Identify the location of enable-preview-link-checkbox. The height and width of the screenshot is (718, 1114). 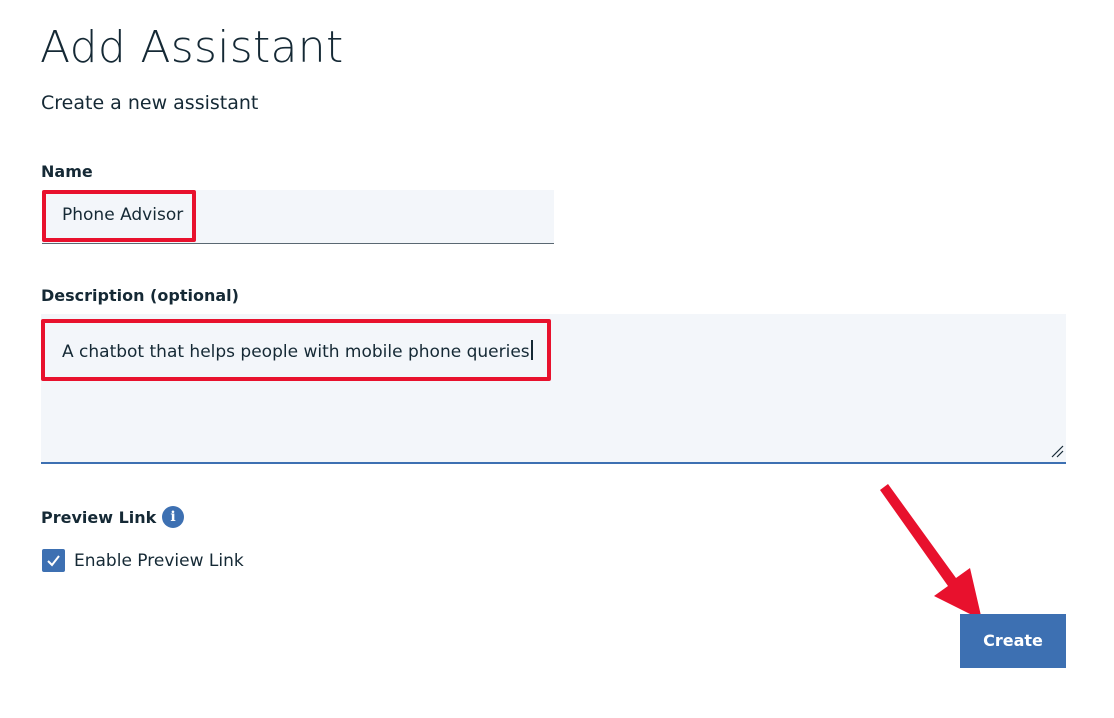
(53, 560).